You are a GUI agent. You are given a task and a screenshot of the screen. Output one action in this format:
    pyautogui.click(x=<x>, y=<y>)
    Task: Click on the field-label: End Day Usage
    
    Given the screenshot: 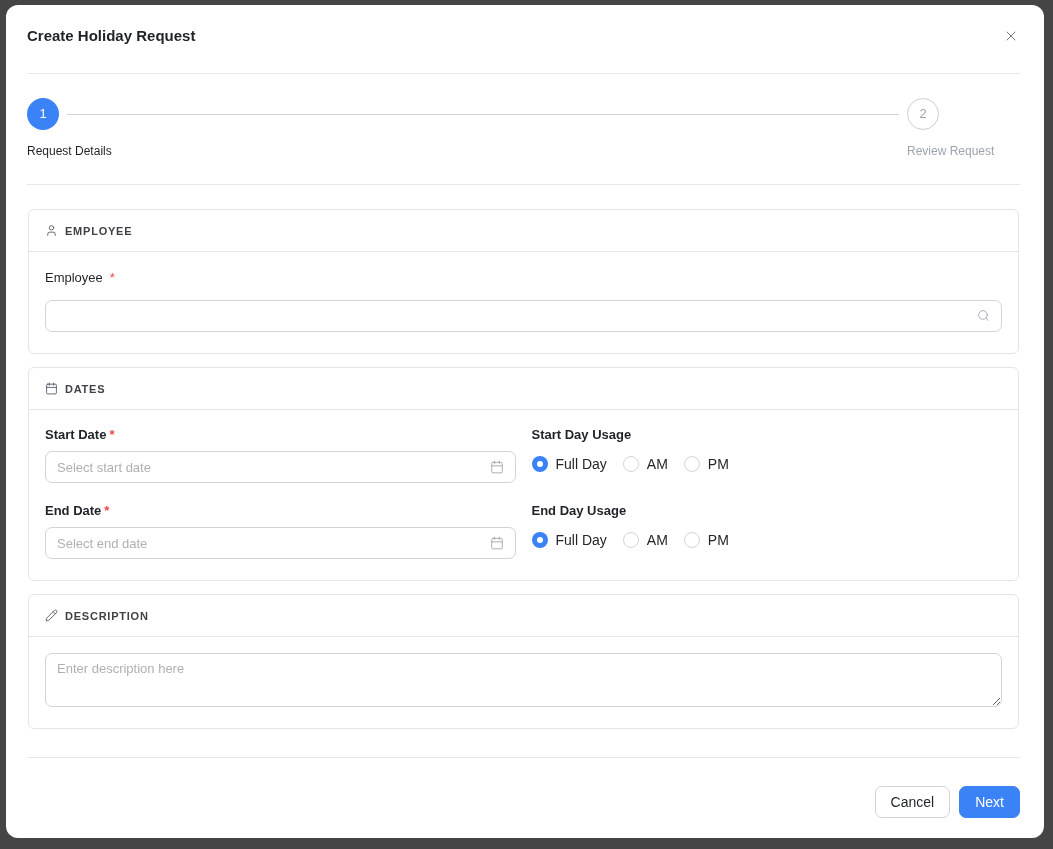 What is the action you would take?
    pyautogui.click(x=579, y=511)
    